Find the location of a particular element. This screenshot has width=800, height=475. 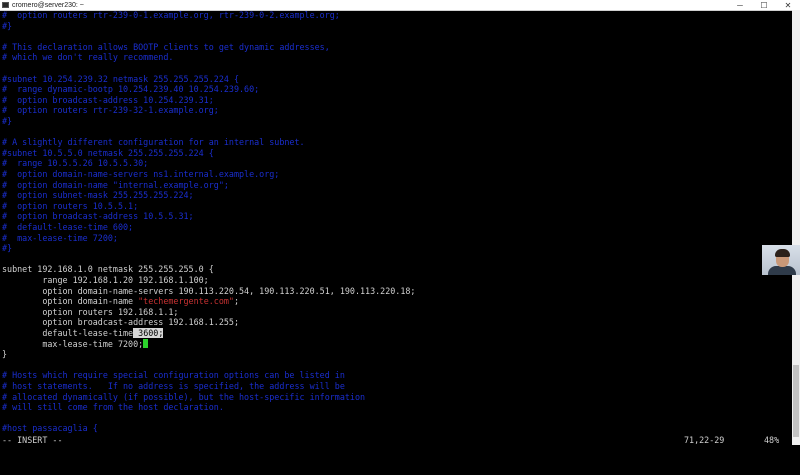

code-text: option domain-name is located at coordinates (70, 301).